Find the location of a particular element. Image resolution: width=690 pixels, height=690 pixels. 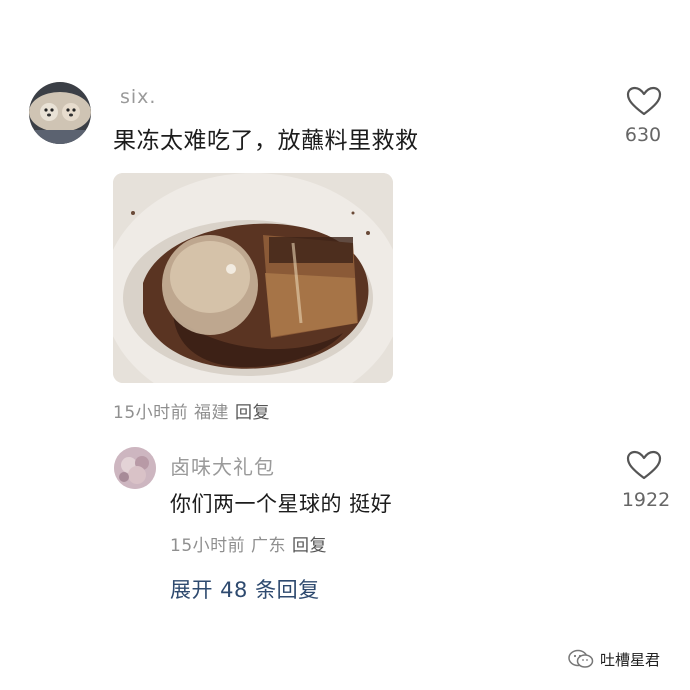

wechat-icon is located at coordinates (581, 658).